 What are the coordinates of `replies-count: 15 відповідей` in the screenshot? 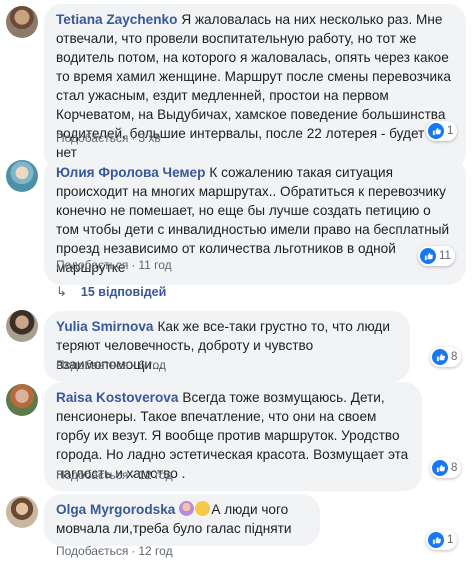 It's located at (123, 292).